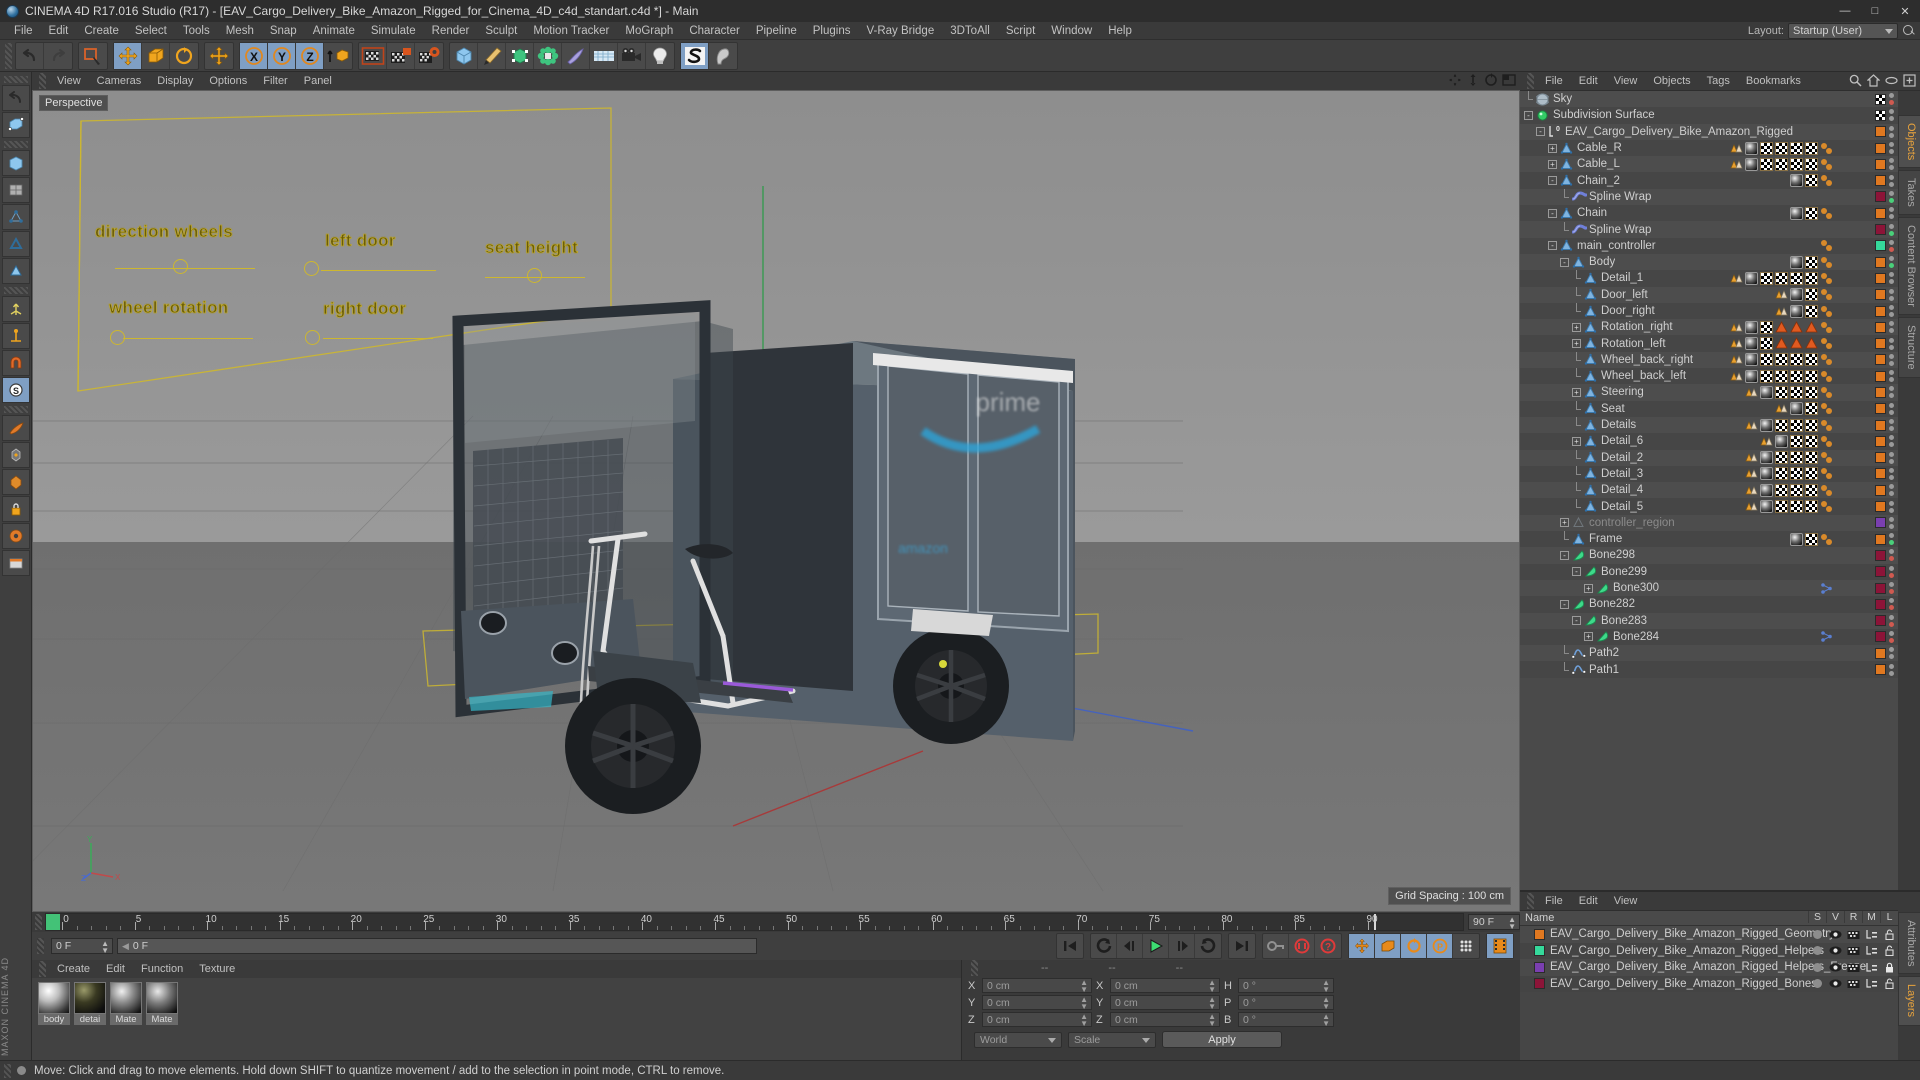 The width and height of the screenshot is (1920, 1080). What do you see at coordinates (1576, 327) in the screenshot?
I see `expander-toggle: +` at bounding box center [1576, 327].